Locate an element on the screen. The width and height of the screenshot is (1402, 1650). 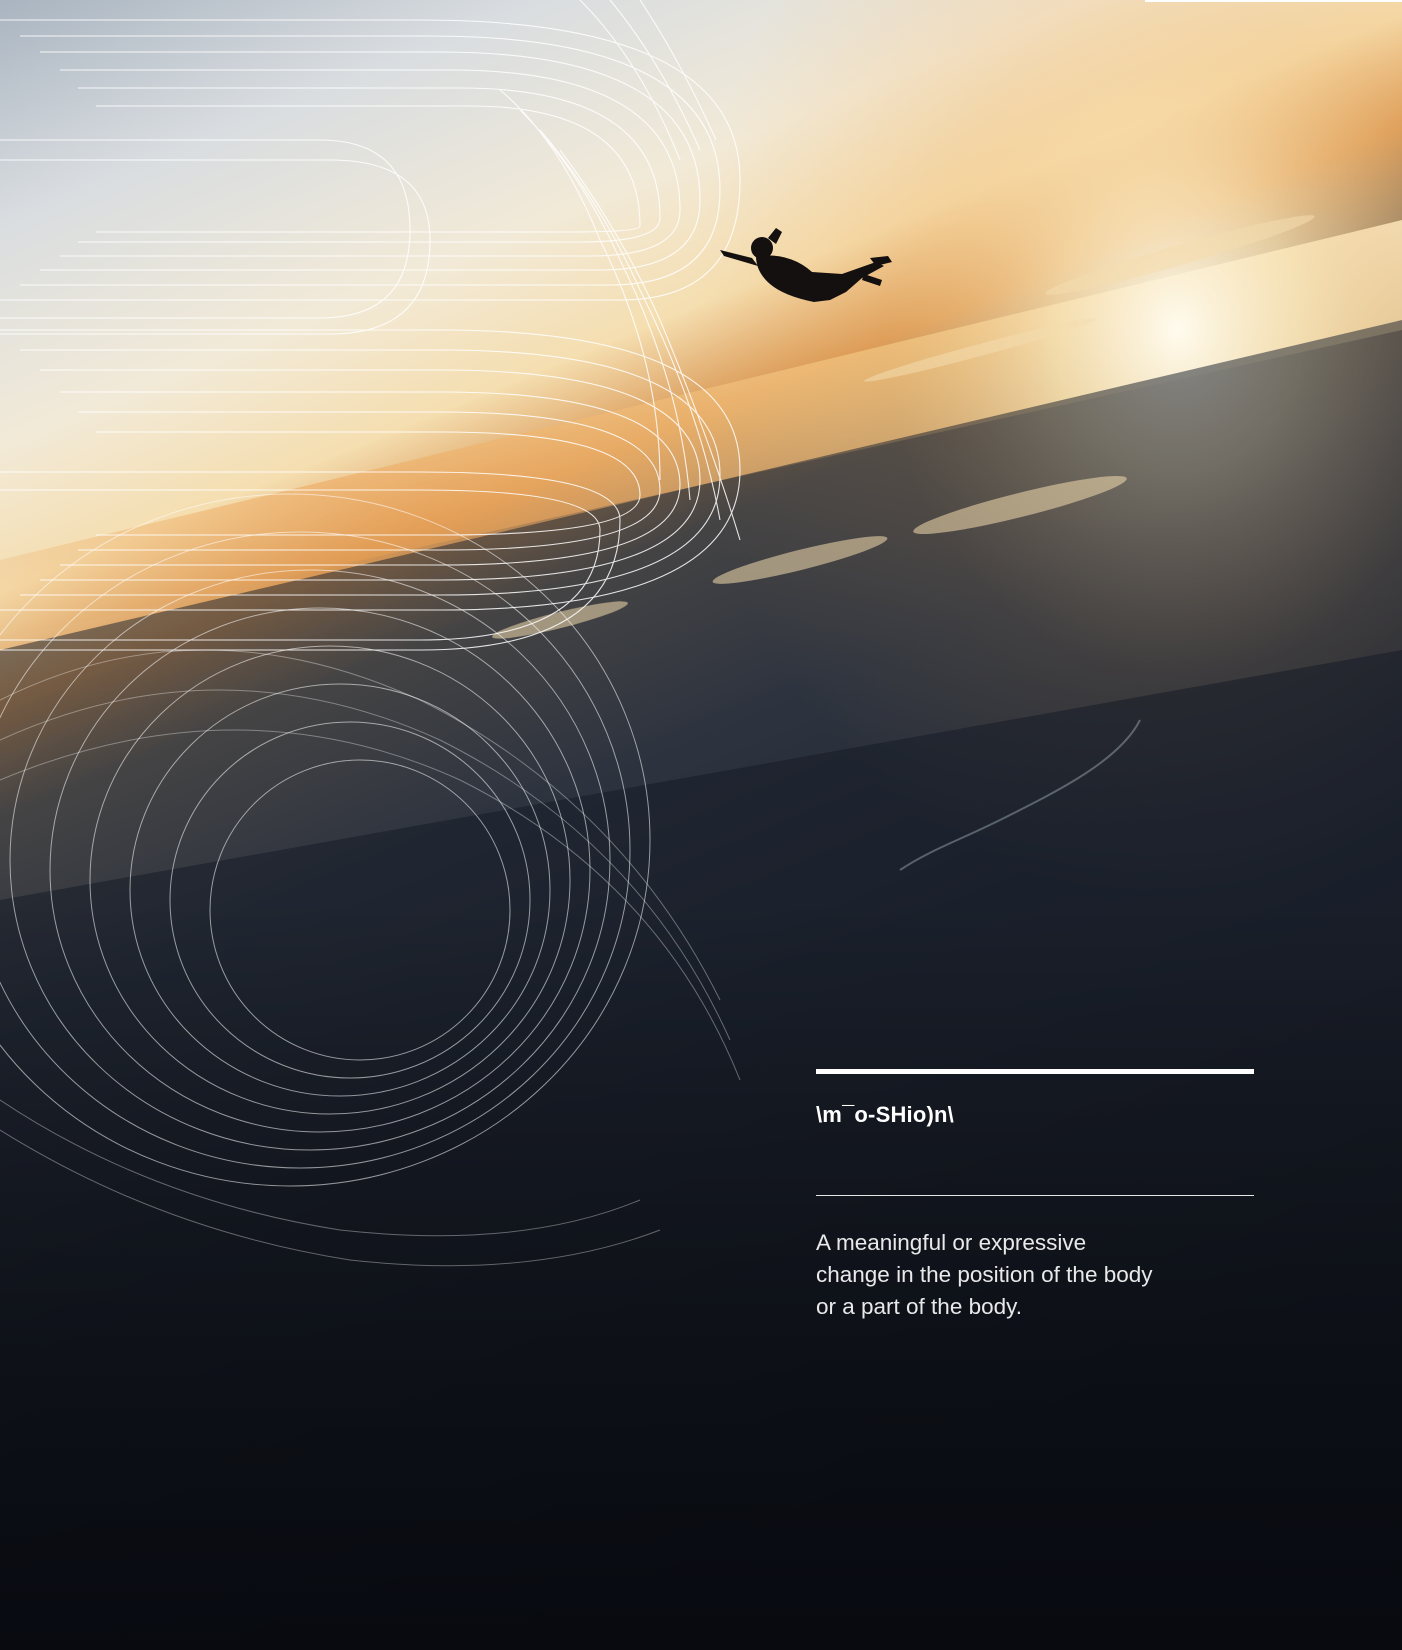
skydiver-silhouette-icon is located at coordinates (806, 265).